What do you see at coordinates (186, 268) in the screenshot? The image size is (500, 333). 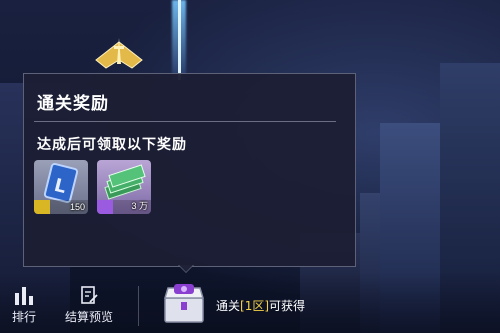 I see `popup-pointer-fill` at bounding box center [186, 268].